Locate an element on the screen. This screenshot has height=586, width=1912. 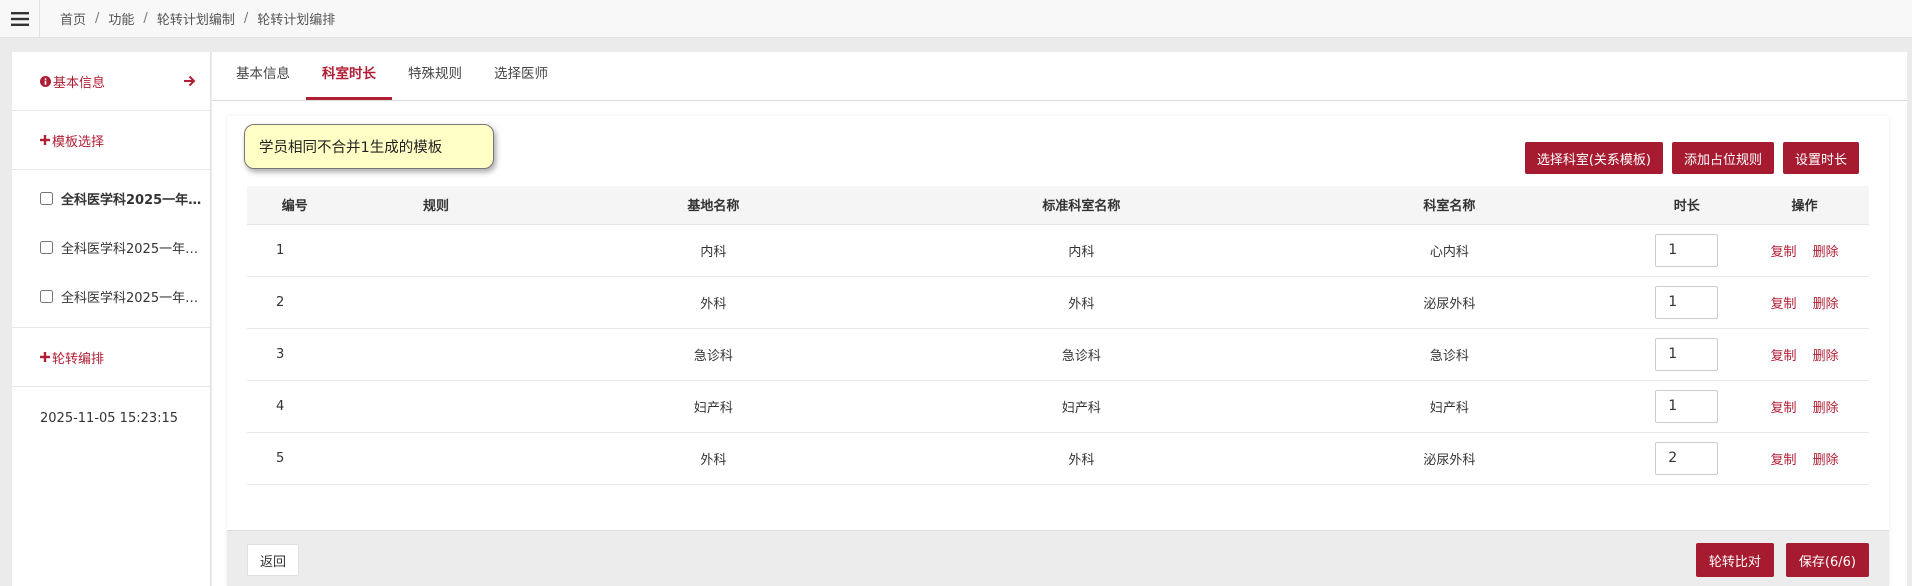
template-callout: 学员相同不合并1生成的模板 is located at coordinates (369, 146).